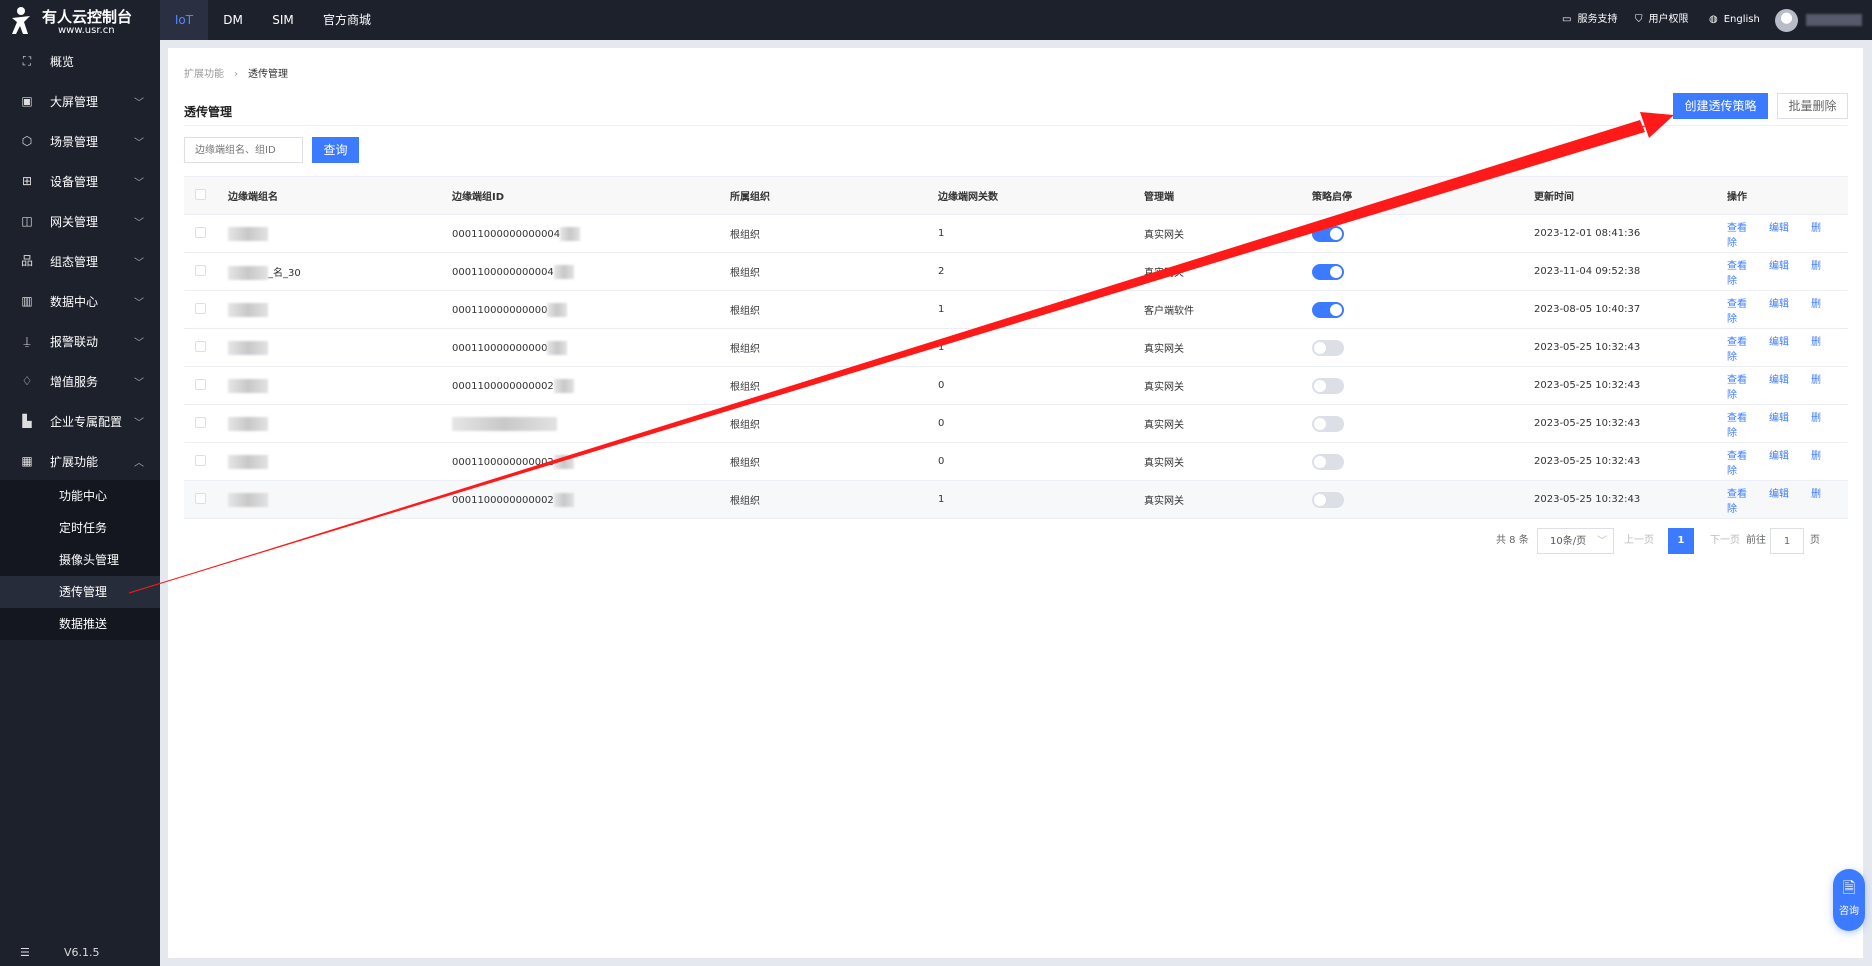  I want to click on language-switch: ◍ English, so click(1734, 20).